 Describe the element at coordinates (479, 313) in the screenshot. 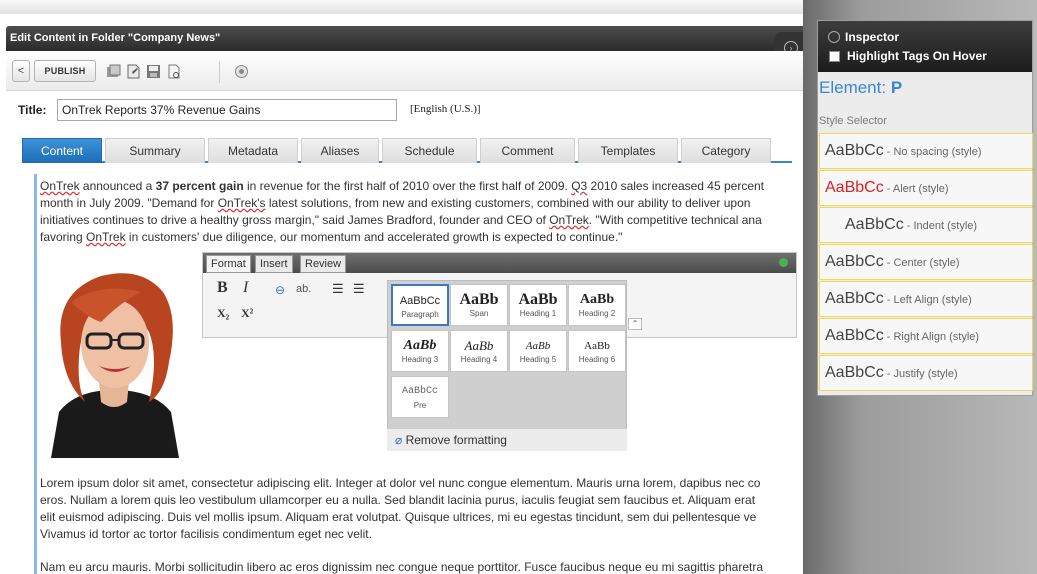

I see `style-name: Span` at that location.